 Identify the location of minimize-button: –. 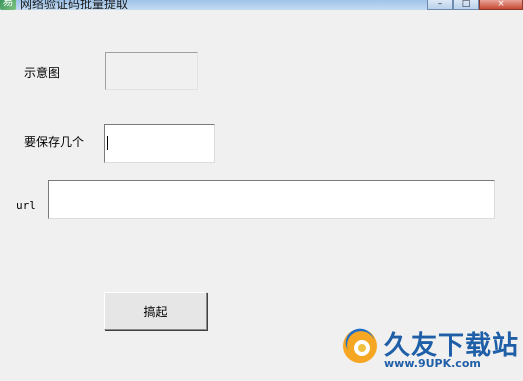
(440, 5).